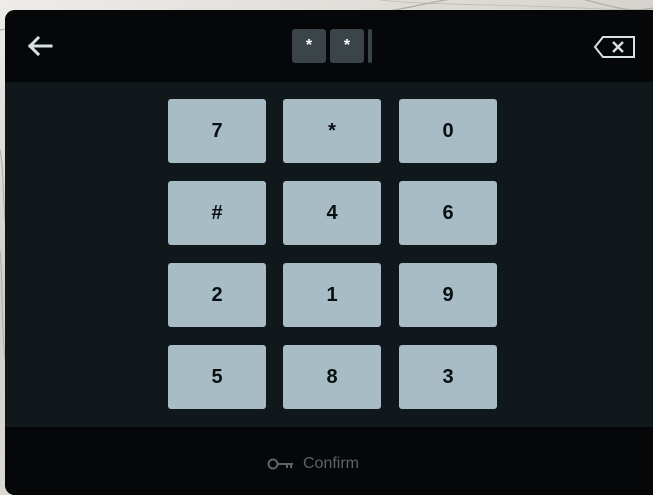 This screenshot has height=495, width=653. I want to click on key-8: 8, so click(332, 377).